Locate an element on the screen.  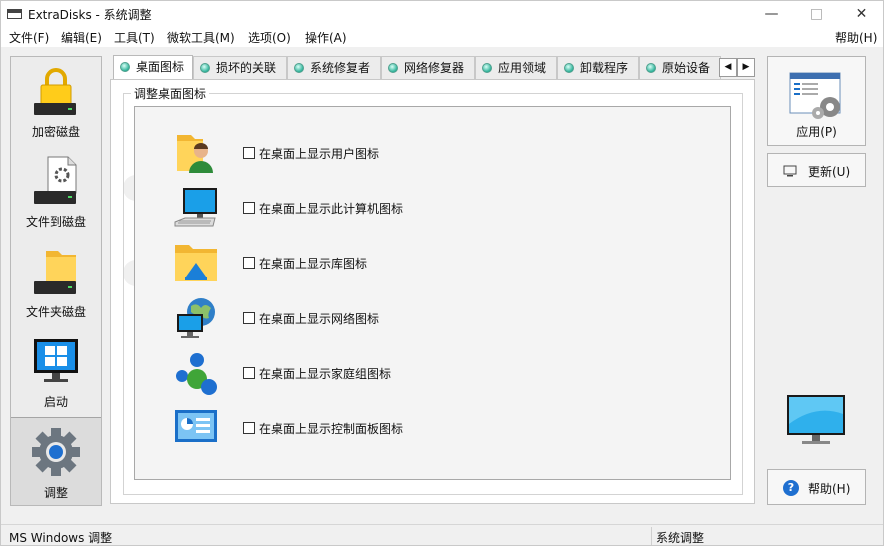
option-row-homegroup: 在桌面上显示家庭组图标 is located at coordinates (430, 374).